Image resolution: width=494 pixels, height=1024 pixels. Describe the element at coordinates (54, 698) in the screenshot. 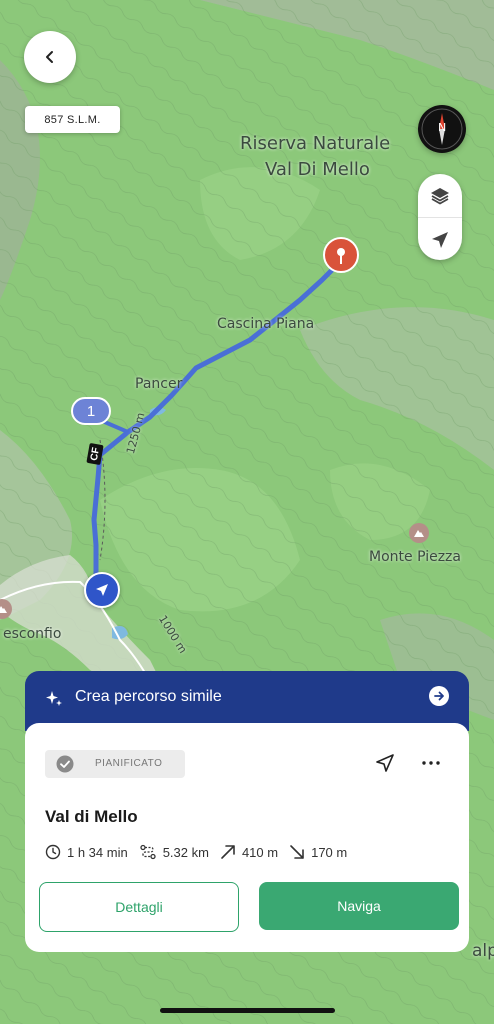

I see `sparkle-icon` at that location.